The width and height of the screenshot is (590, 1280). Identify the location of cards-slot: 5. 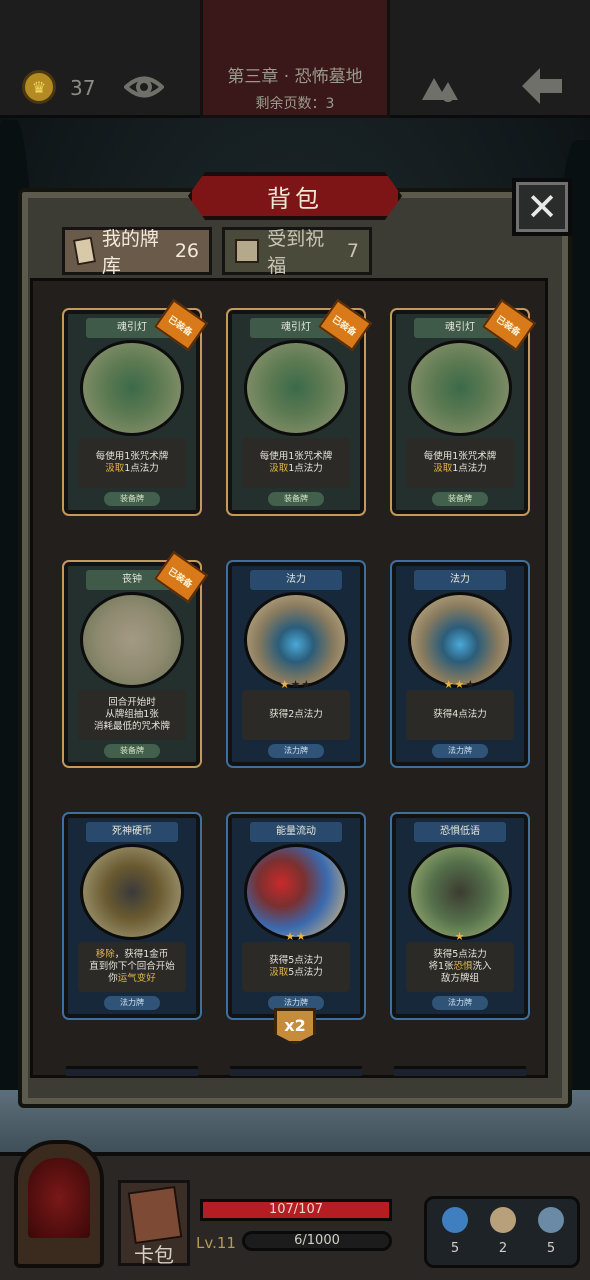
(551, 1234).